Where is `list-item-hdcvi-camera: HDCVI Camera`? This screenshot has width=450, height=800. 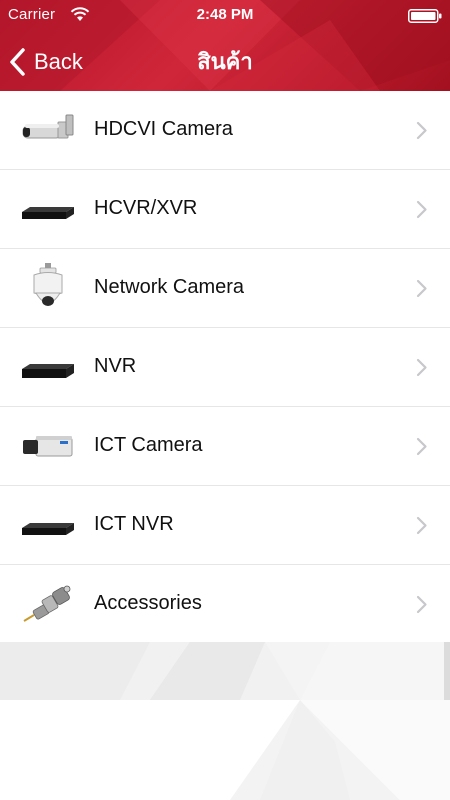 list-item-hdcvi-camera: HDCVI Camera is located at coordinates (225, 130).